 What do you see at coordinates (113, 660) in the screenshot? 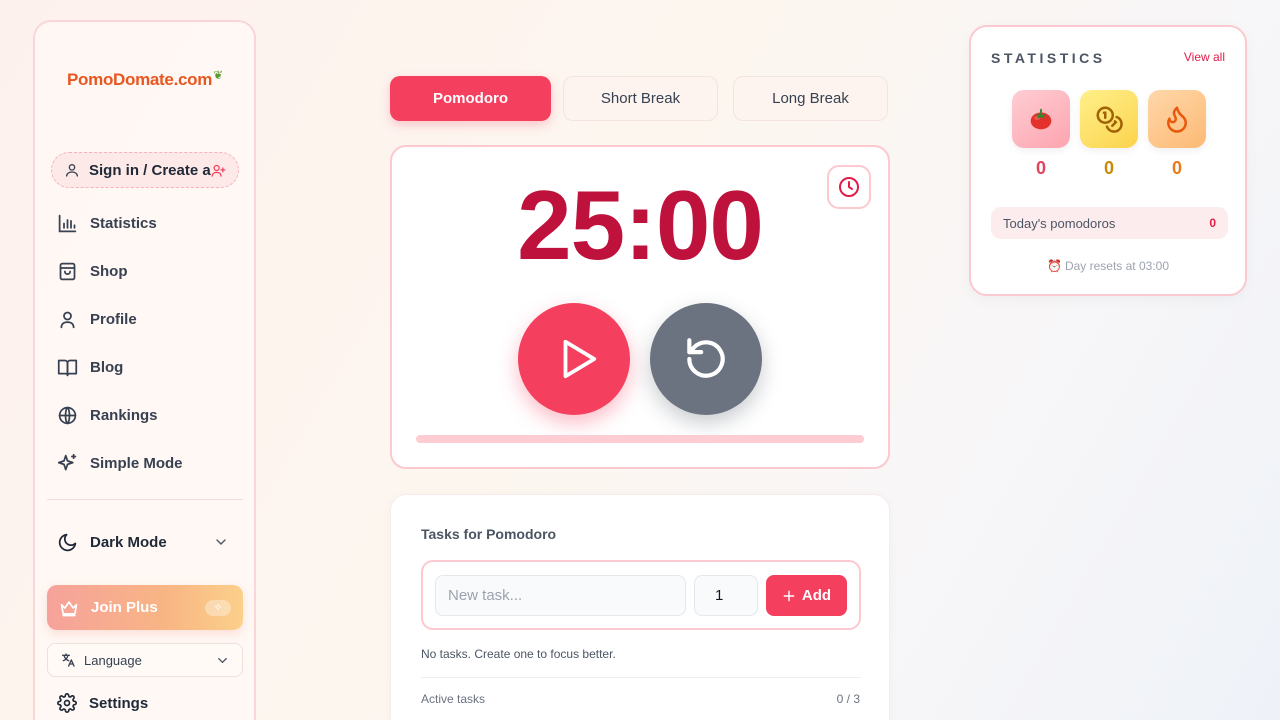
I see `language-label: Language` at bounding box center [113, 660].